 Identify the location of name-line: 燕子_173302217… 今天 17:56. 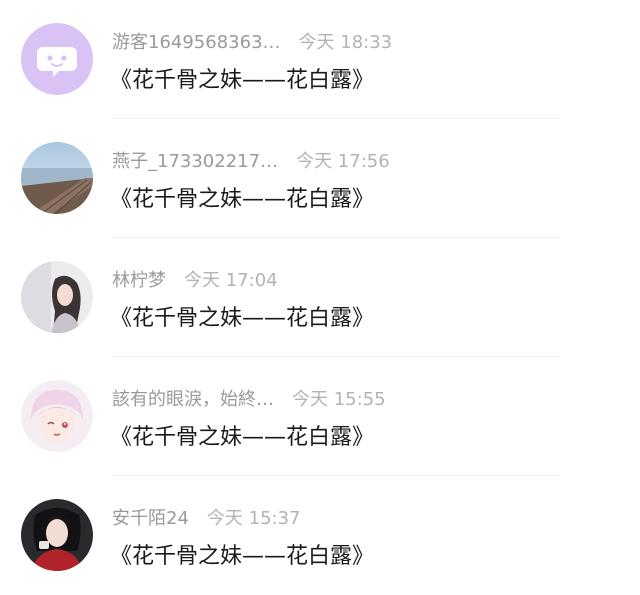
(251, 160).